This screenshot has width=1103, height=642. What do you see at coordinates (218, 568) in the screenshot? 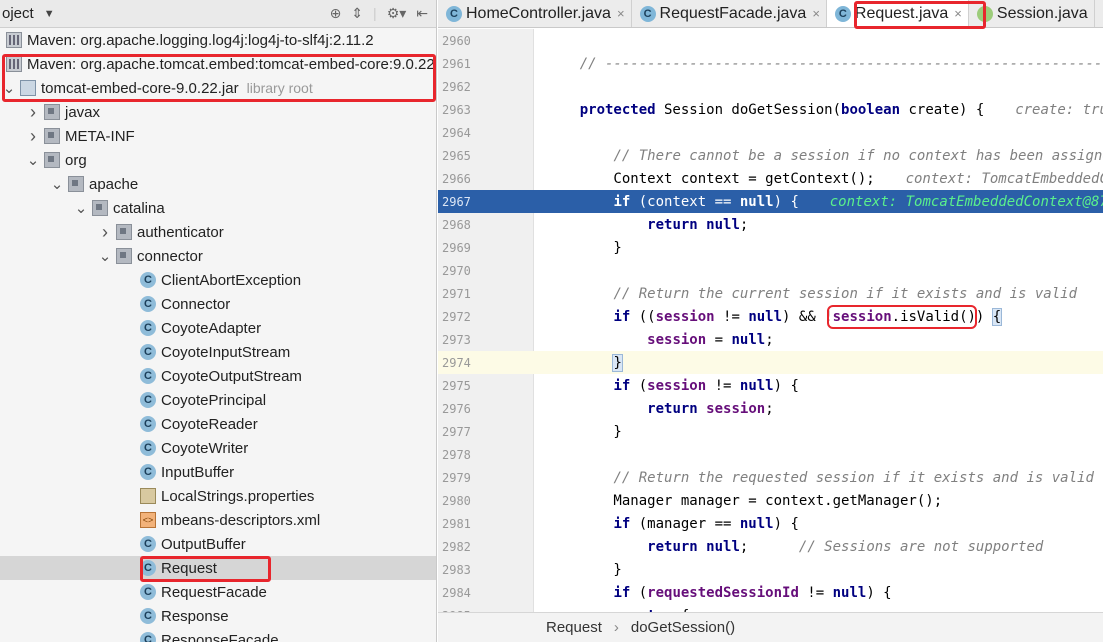
I see `tree-item: C Request` at bounding box center [218, 568].